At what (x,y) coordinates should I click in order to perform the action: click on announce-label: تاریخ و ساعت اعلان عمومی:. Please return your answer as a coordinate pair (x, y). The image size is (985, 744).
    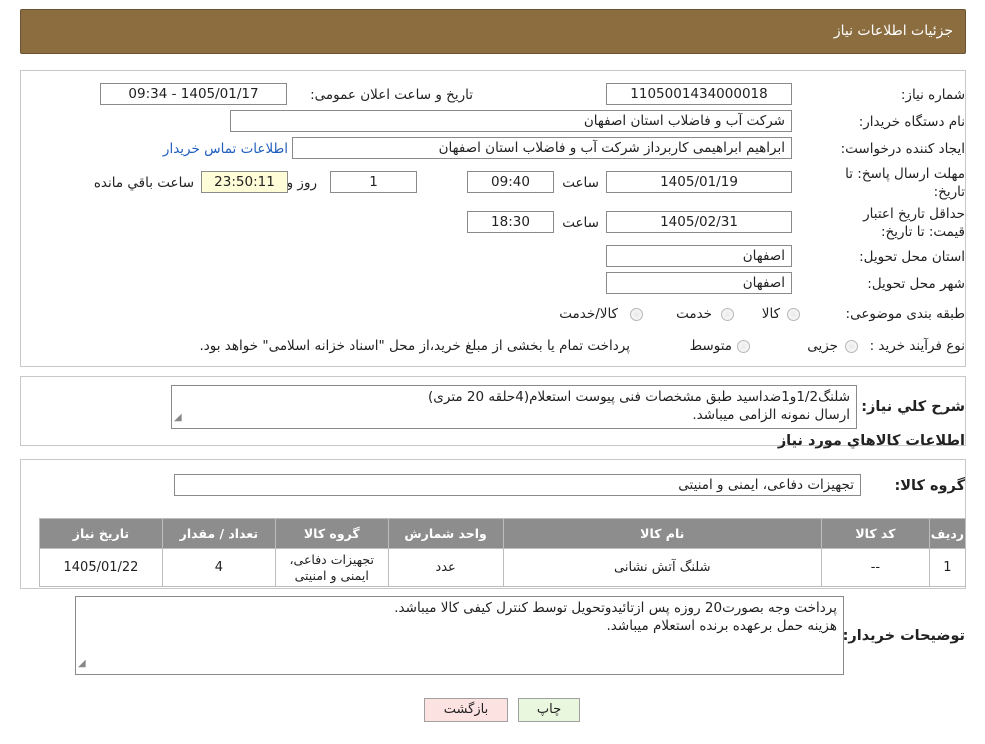
    Looking at the image, I should click on (391, 95).